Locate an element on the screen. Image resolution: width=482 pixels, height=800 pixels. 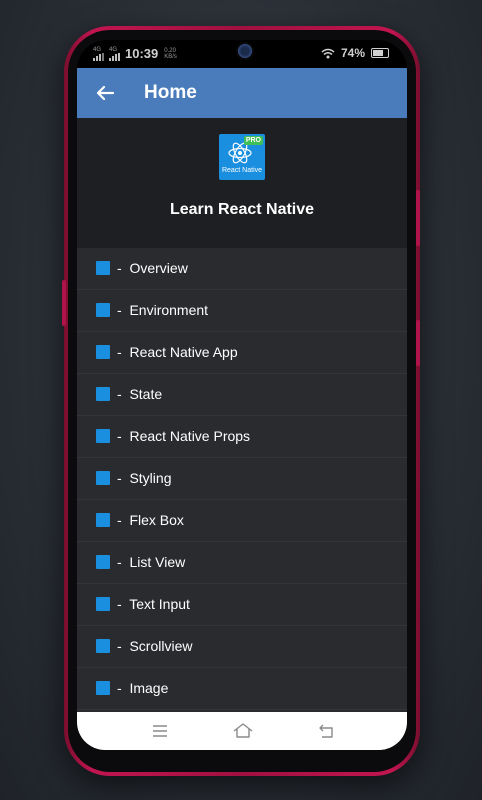
menu-icon is located at coordinates (160, 731).